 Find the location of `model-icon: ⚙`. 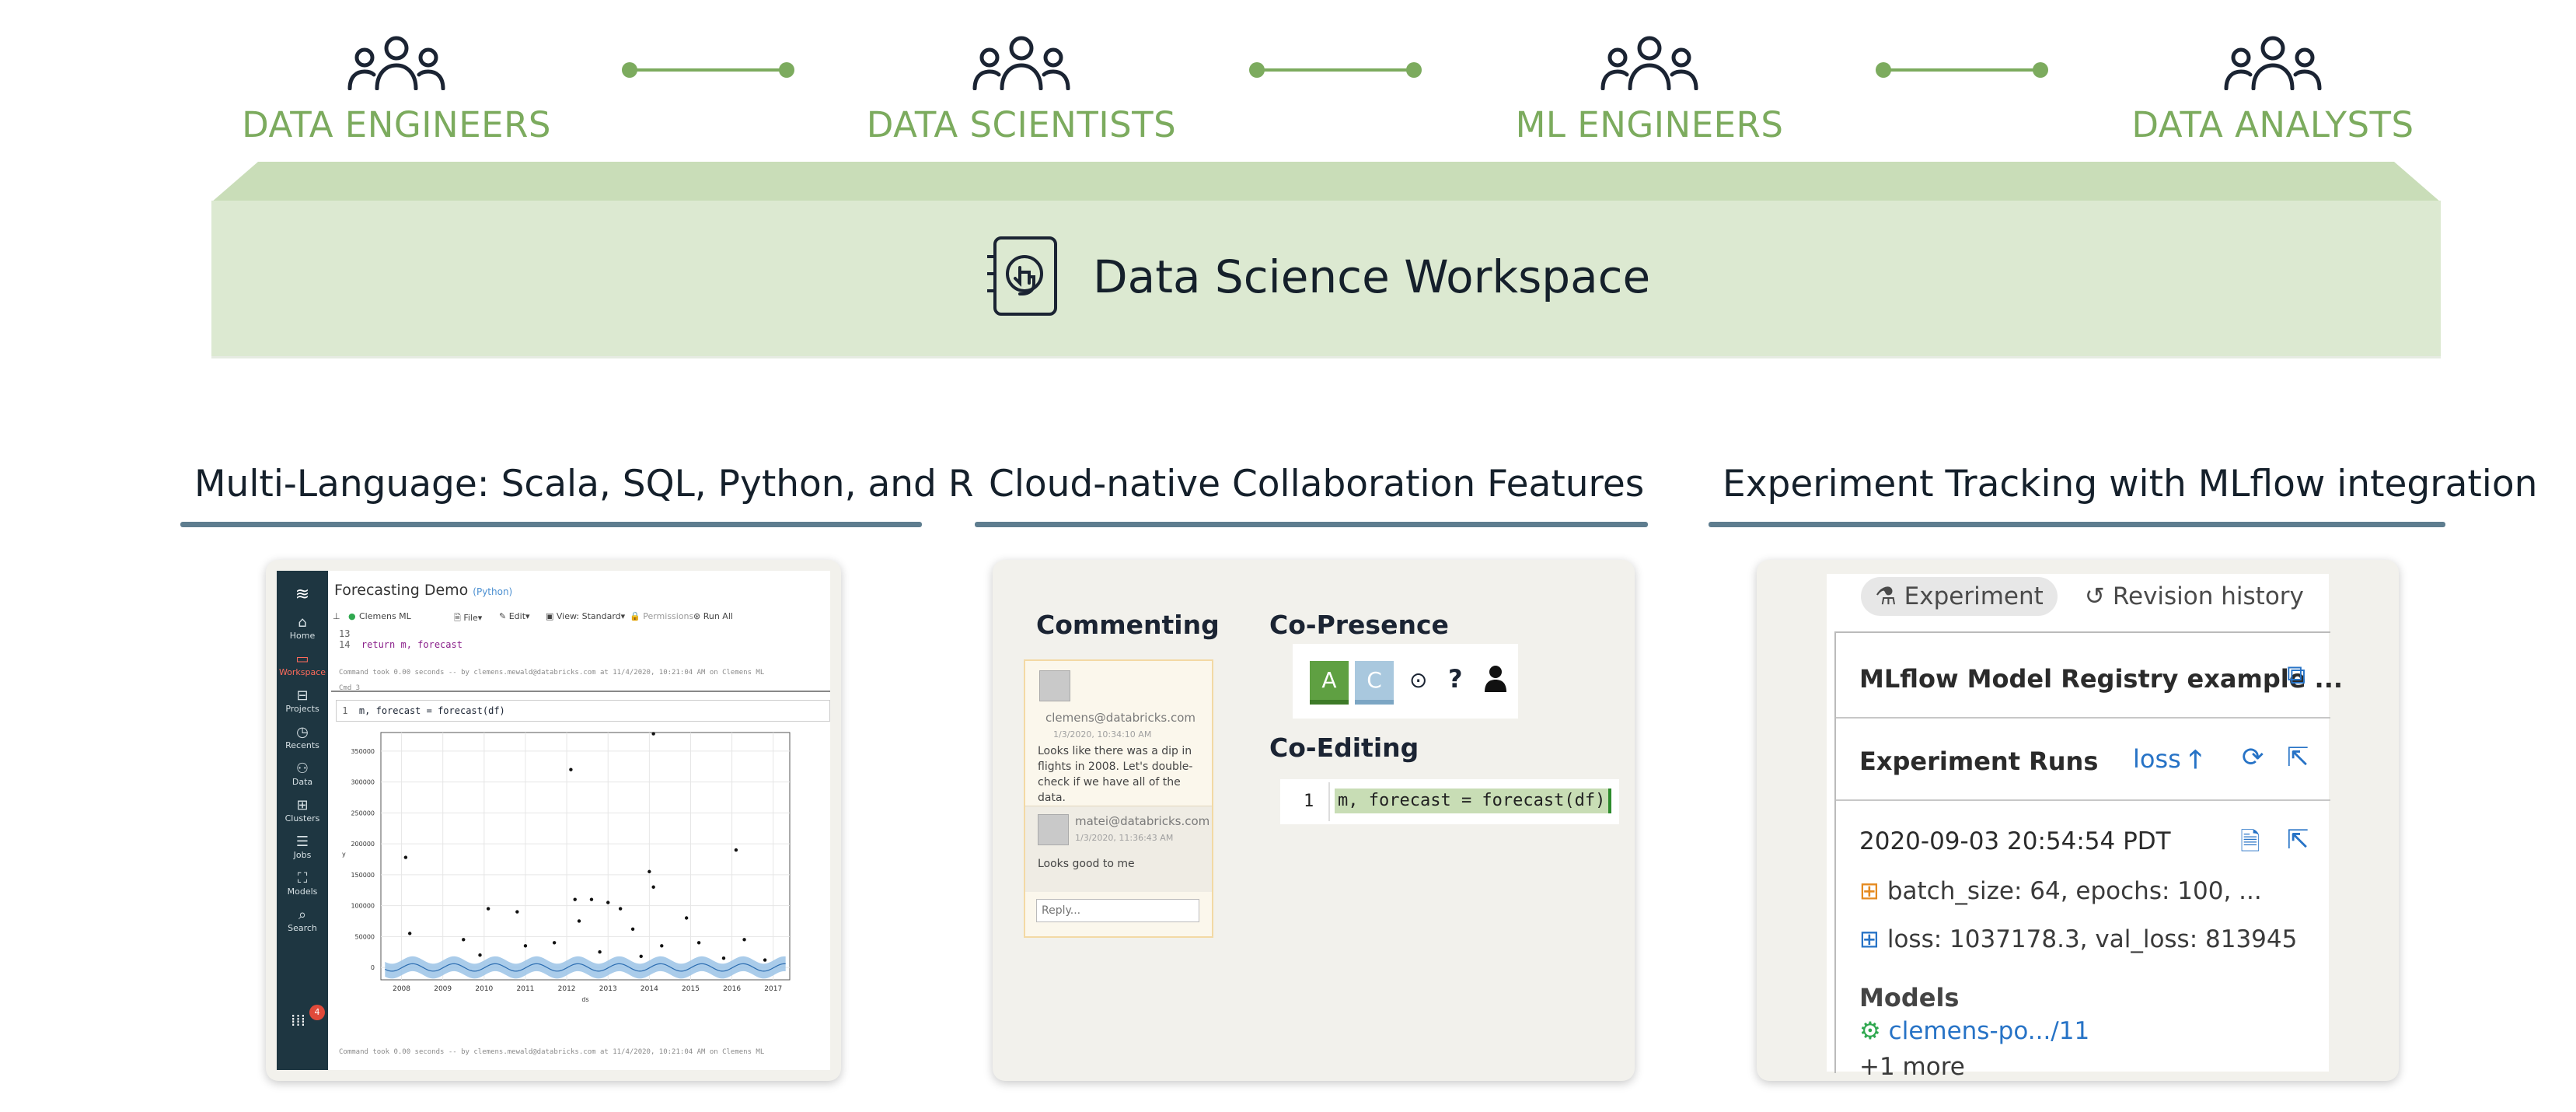

model-icon: ⚙ is located at coordinates (1870, 1031).